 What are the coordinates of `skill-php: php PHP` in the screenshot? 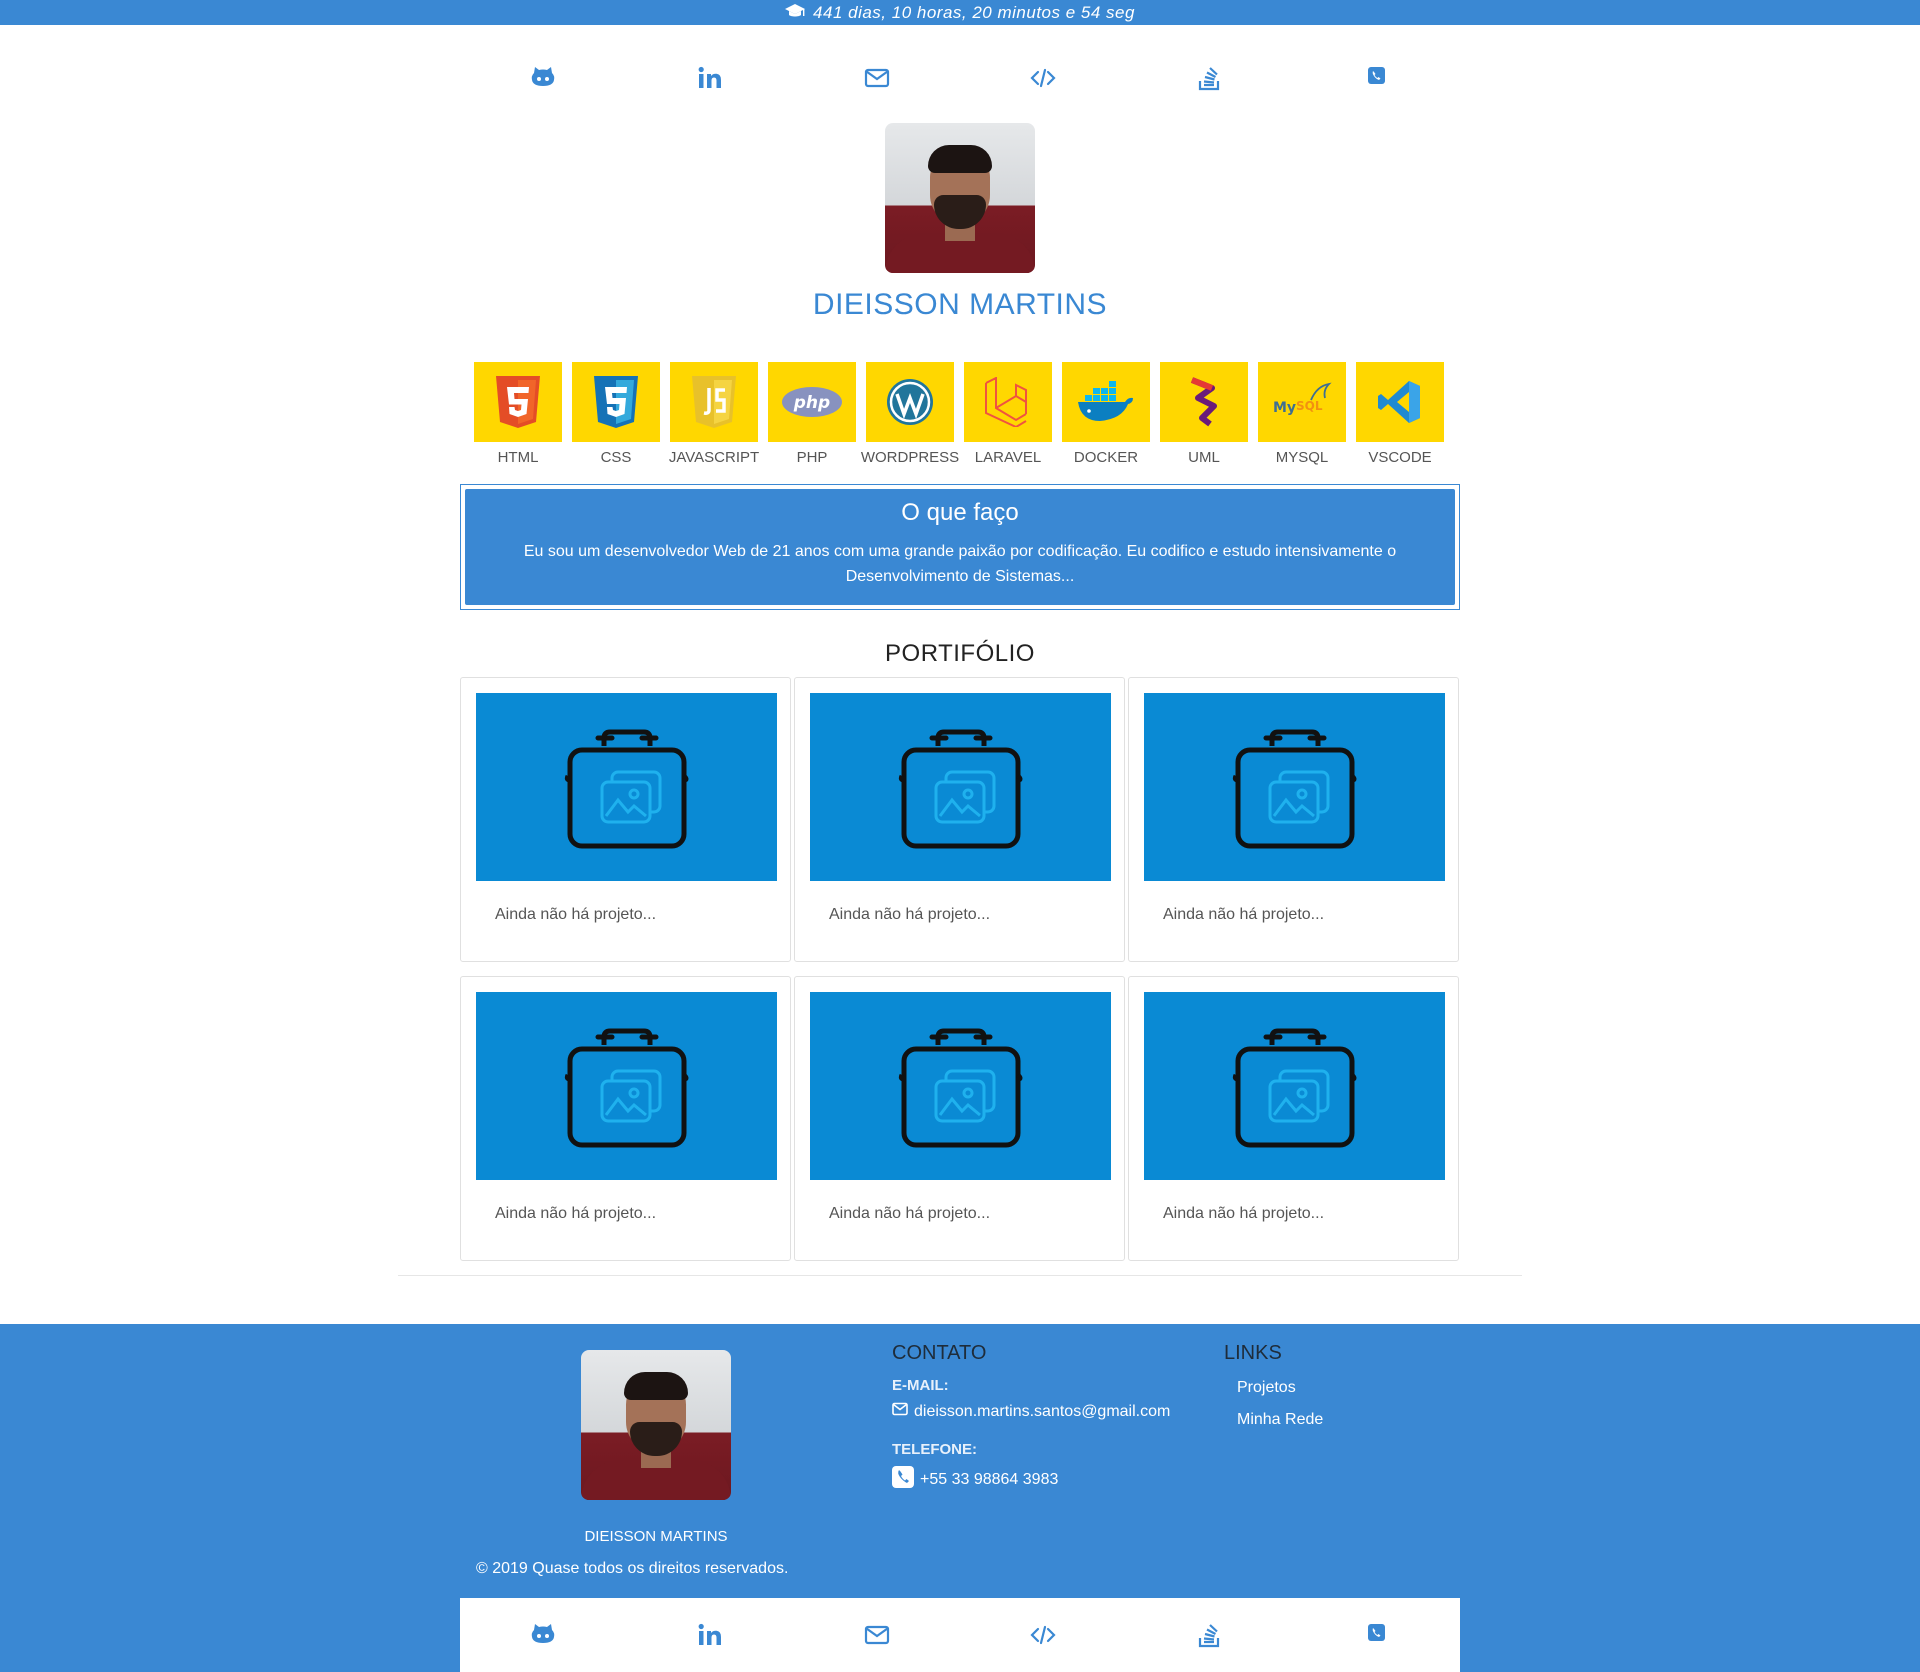 It's located at (812, 414).